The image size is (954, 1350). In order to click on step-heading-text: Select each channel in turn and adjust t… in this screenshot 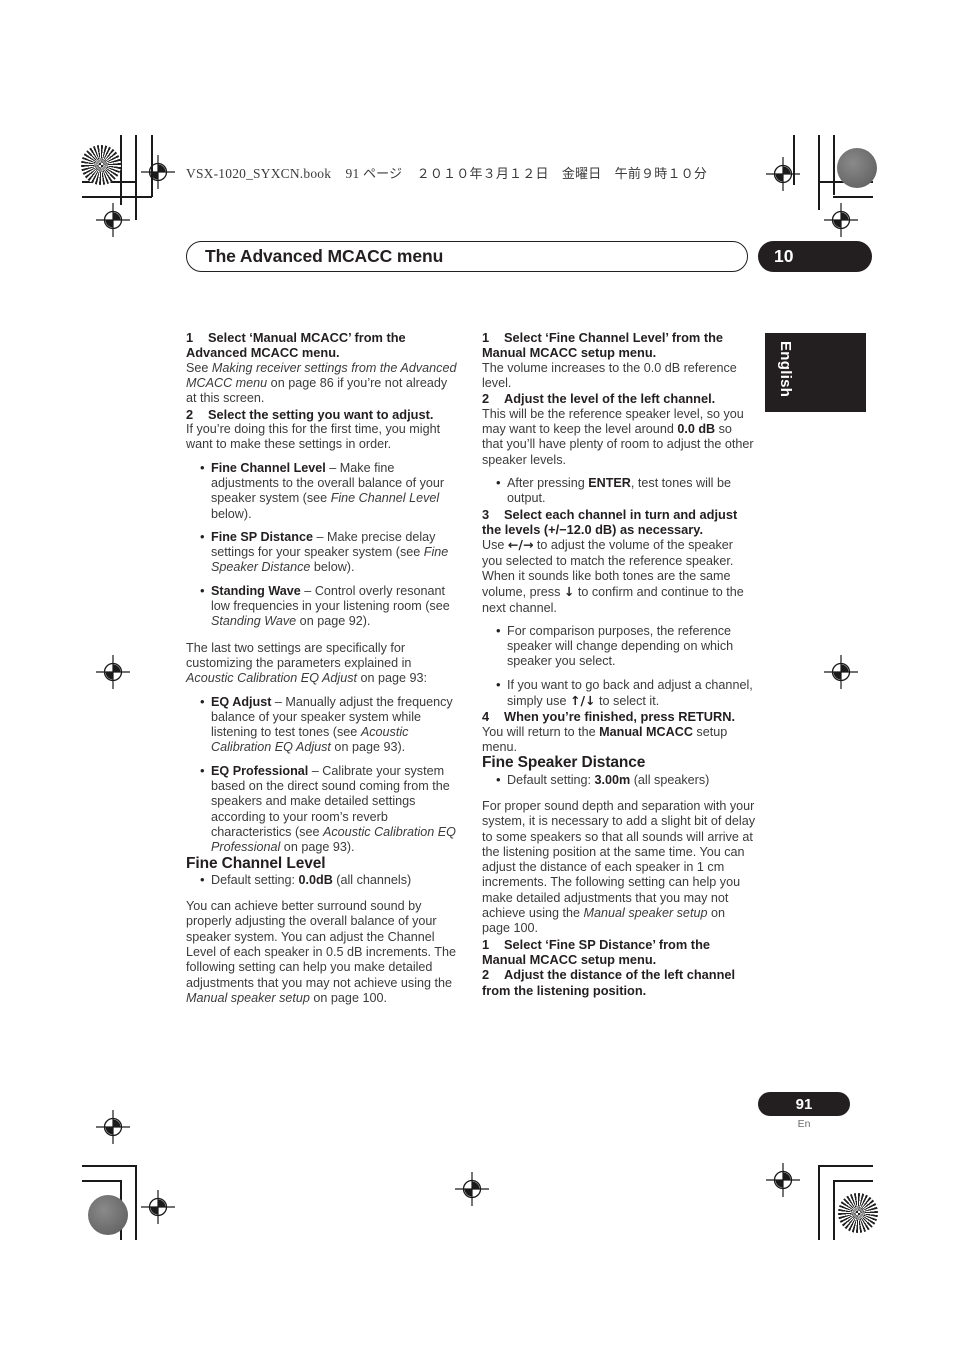, I will do `click(610, 521)`.